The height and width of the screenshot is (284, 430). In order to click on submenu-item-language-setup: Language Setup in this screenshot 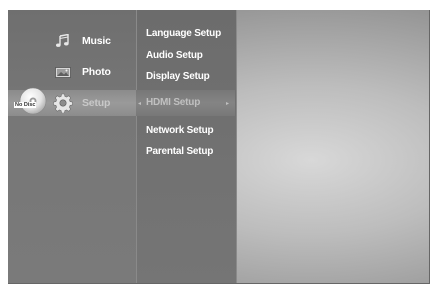, I will do `click(183, 33)`.